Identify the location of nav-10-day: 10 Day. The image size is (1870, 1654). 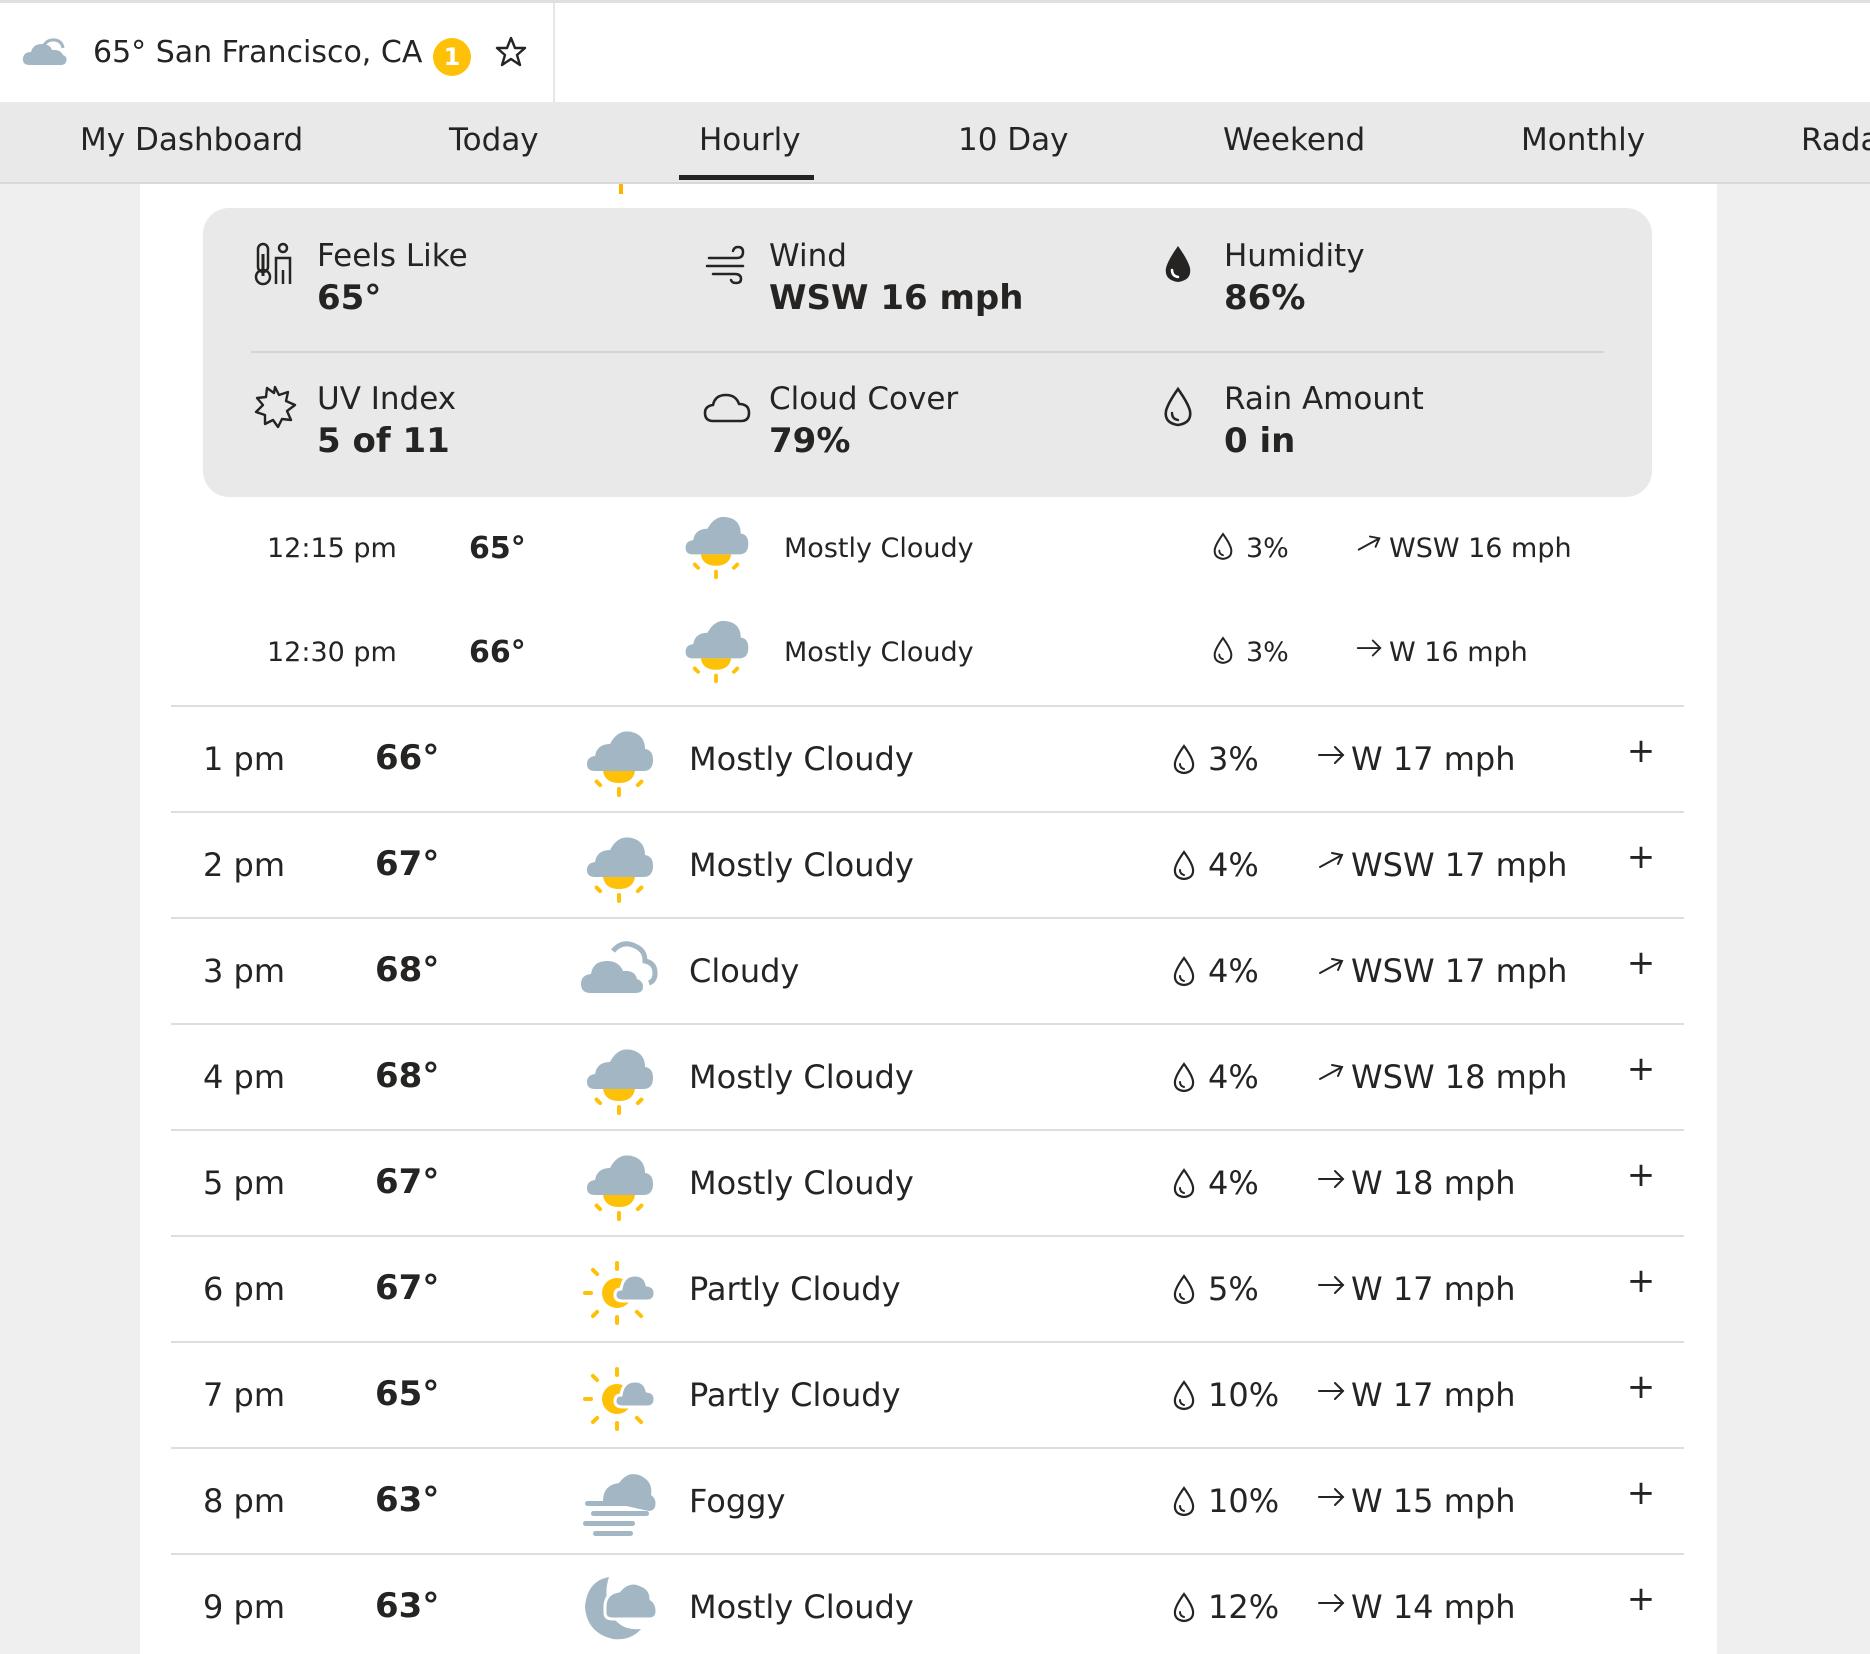
(1013, 140).